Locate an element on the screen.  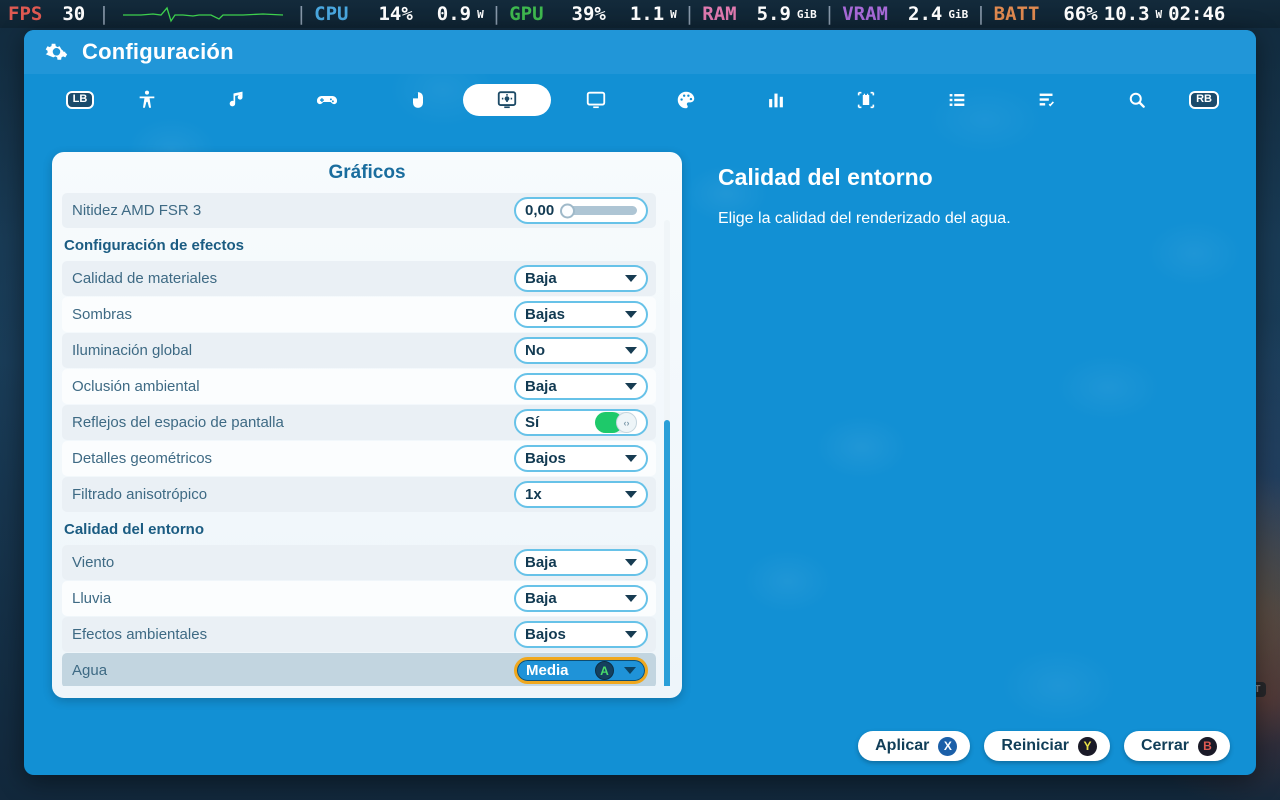
monitor-settings-icon is located at coordinates (506, 100).